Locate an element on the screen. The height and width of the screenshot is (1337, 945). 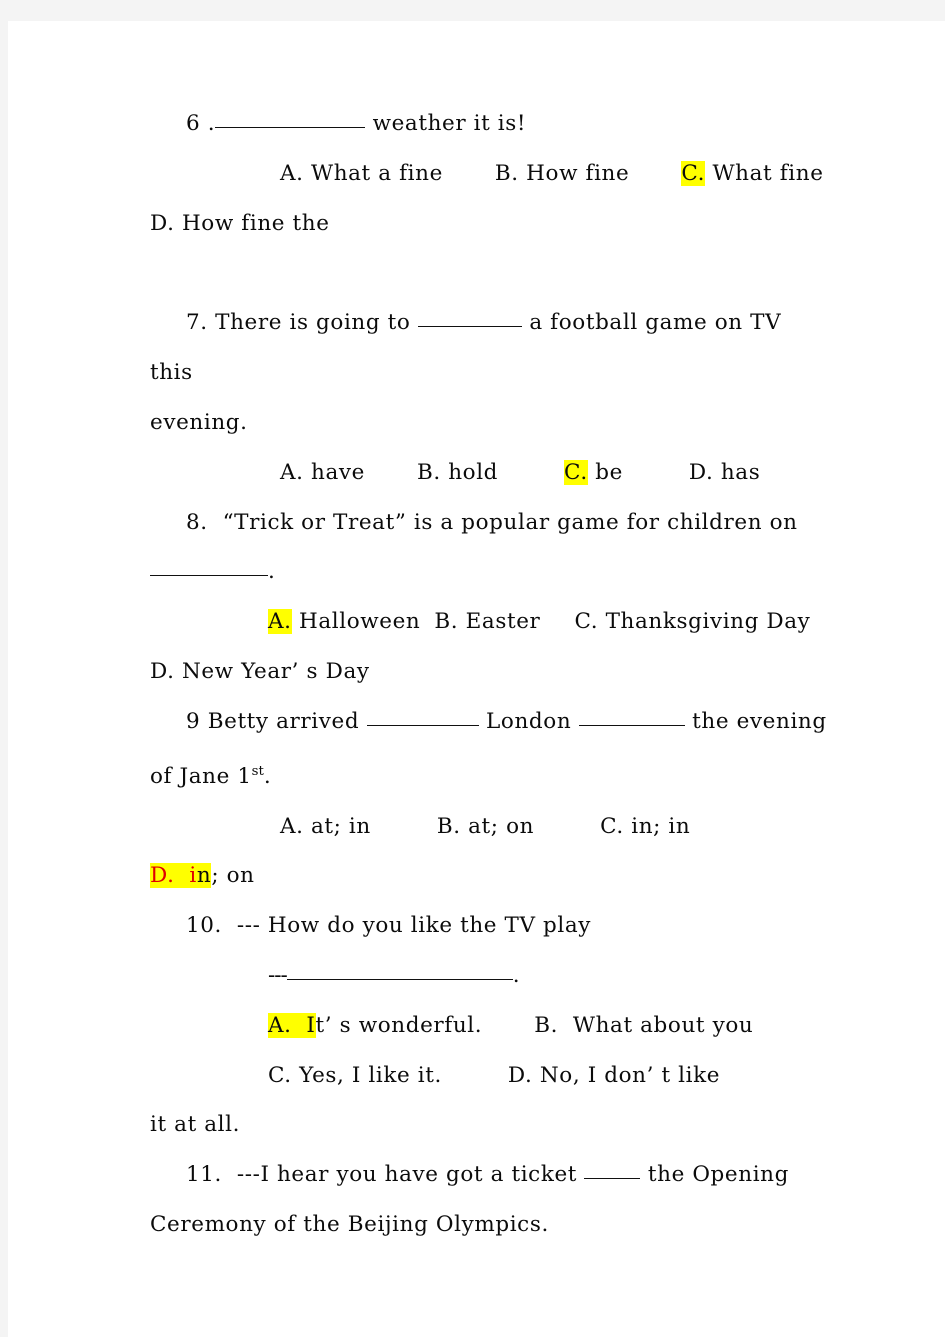
question-9-options-line-1: A. at; in B. at; on C. in; in is located at coordinates (490, 827).